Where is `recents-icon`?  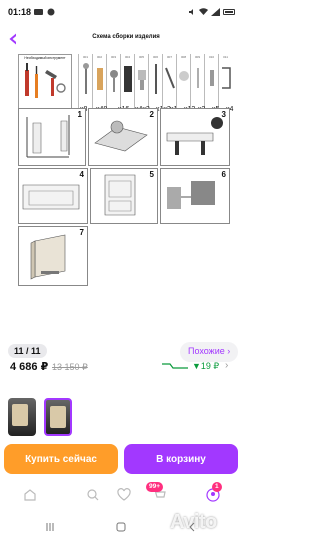
recents-icon is located at coordinates (50, 527).